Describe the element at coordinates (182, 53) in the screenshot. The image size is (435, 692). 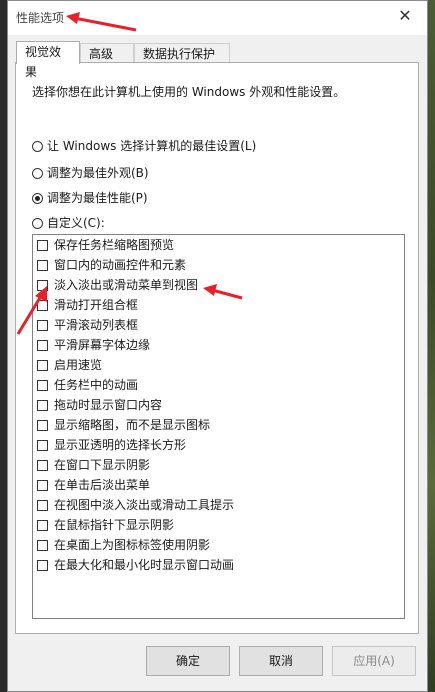
I see `tab-dep: 数据执行保护` at that location.